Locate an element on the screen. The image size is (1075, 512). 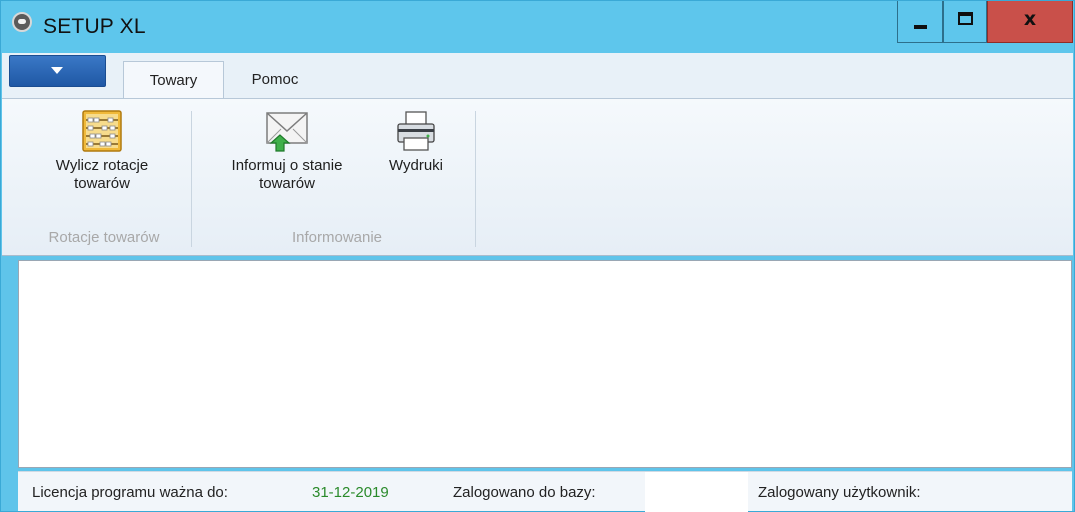
close-icon: x is located at coordinates (1030, 19).